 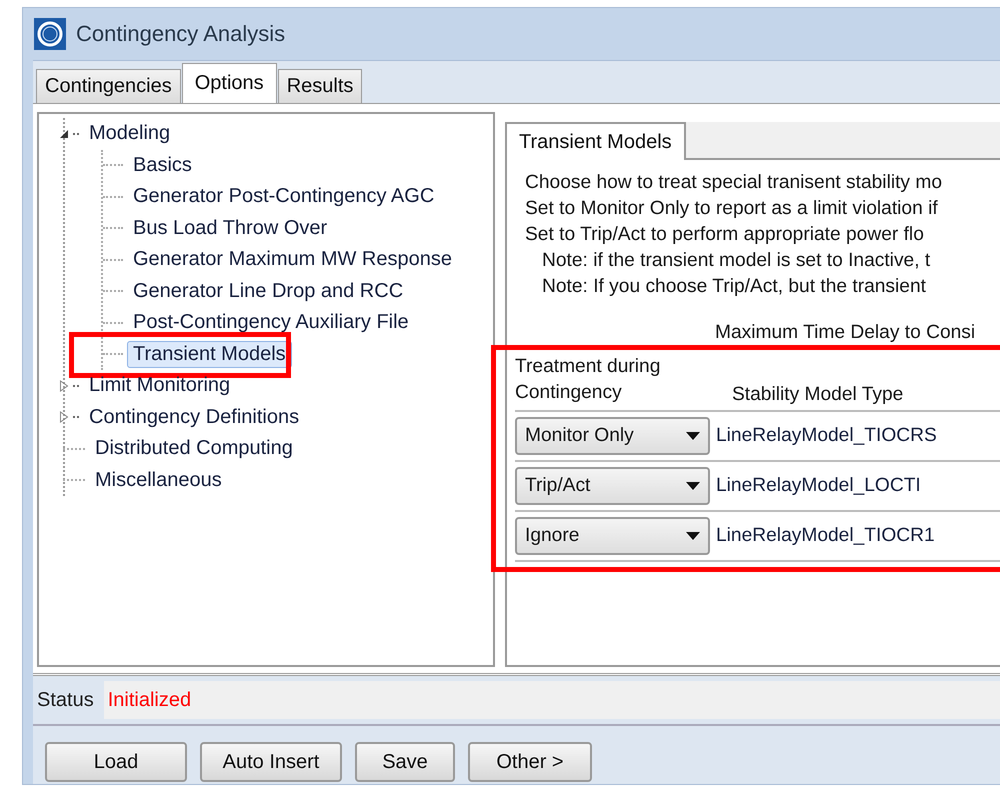 I want to click on action-button: Auto Insert, so click(x=271, y=762).